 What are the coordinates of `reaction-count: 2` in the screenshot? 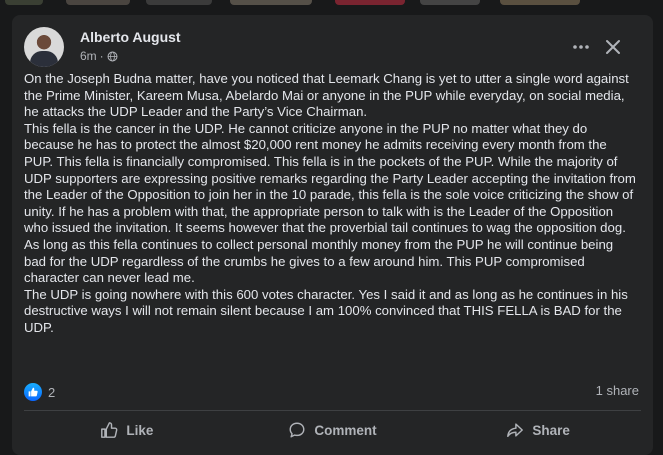 It's located at (51, 392).